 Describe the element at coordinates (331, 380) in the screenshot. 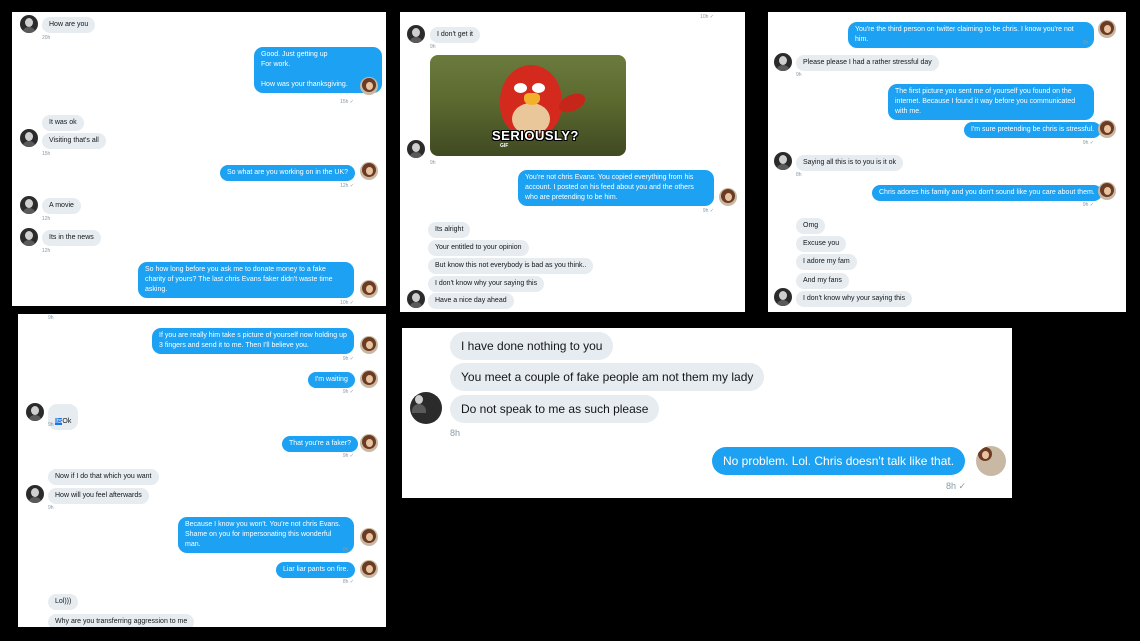

I see `message-outgoing: I'm waiting` at that location.